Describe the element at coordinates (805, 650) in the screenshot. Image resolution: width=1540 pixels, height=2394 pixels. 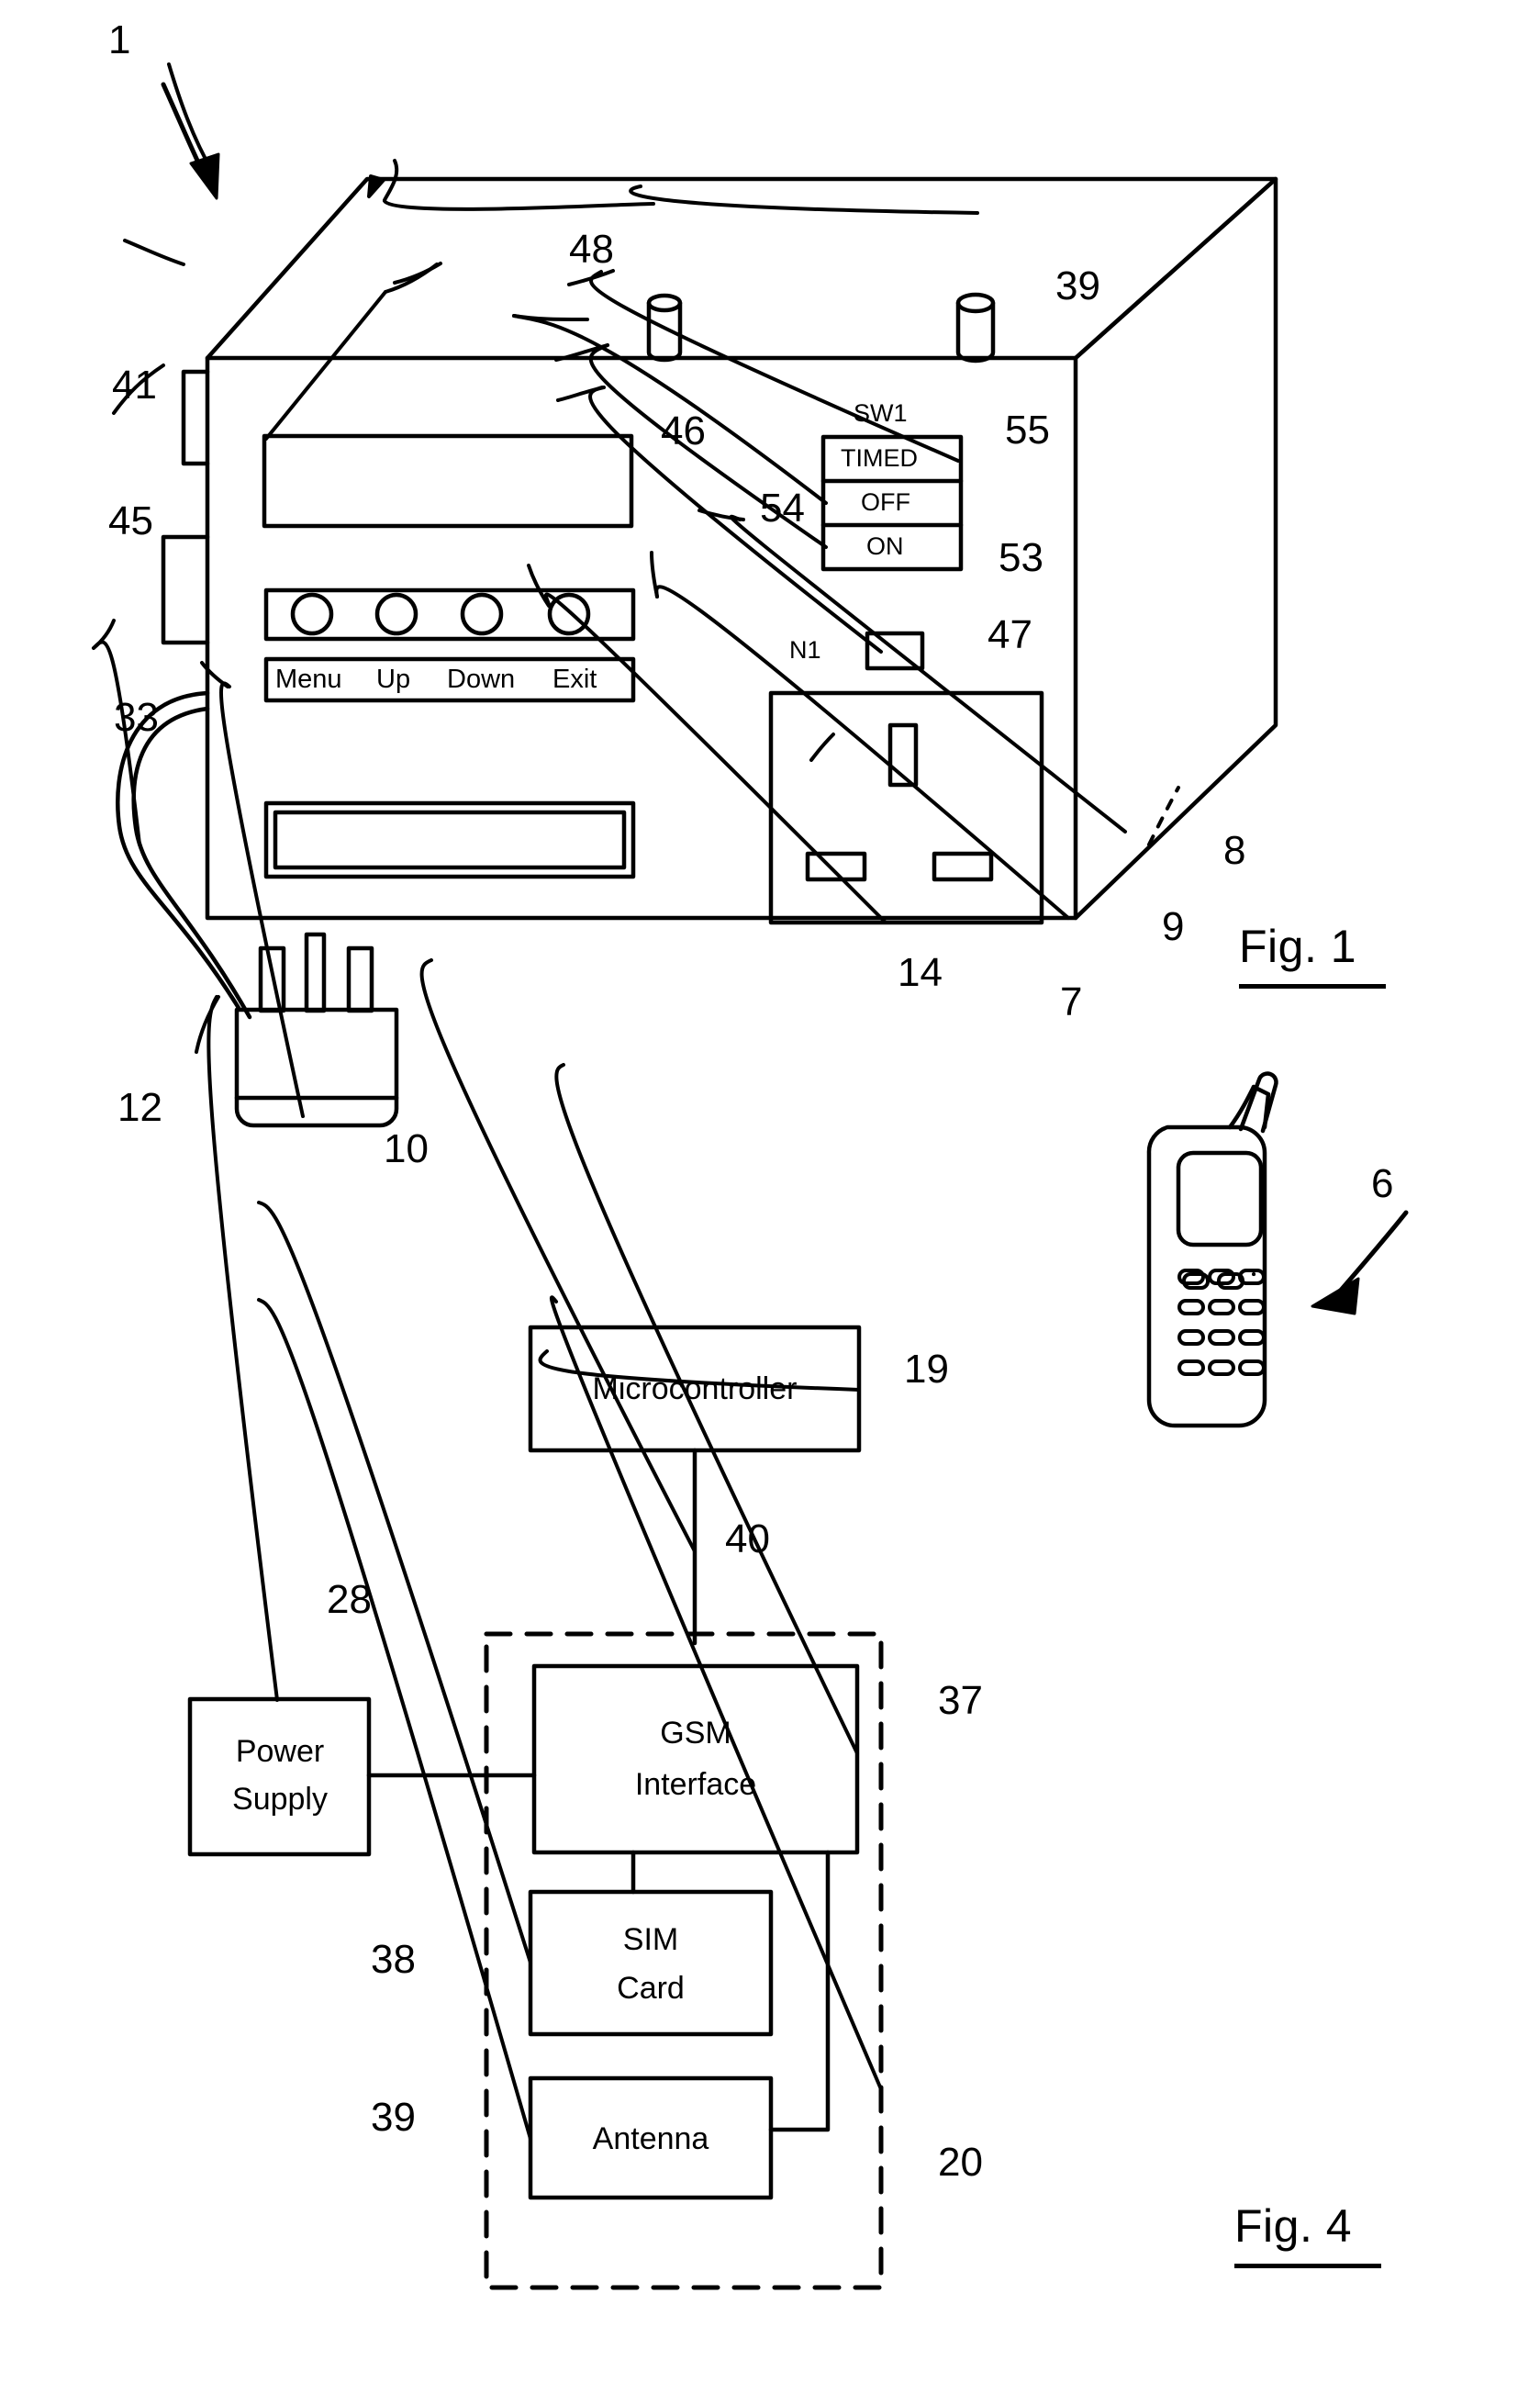
I see `socket-label-n1: N1` at that location.